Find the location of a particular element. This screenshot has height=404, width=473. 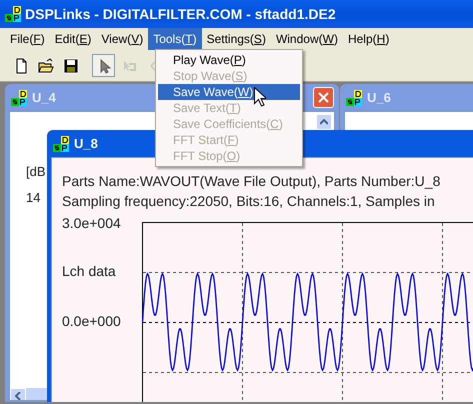

caret-up-icon is located at coordinates (324, 122).